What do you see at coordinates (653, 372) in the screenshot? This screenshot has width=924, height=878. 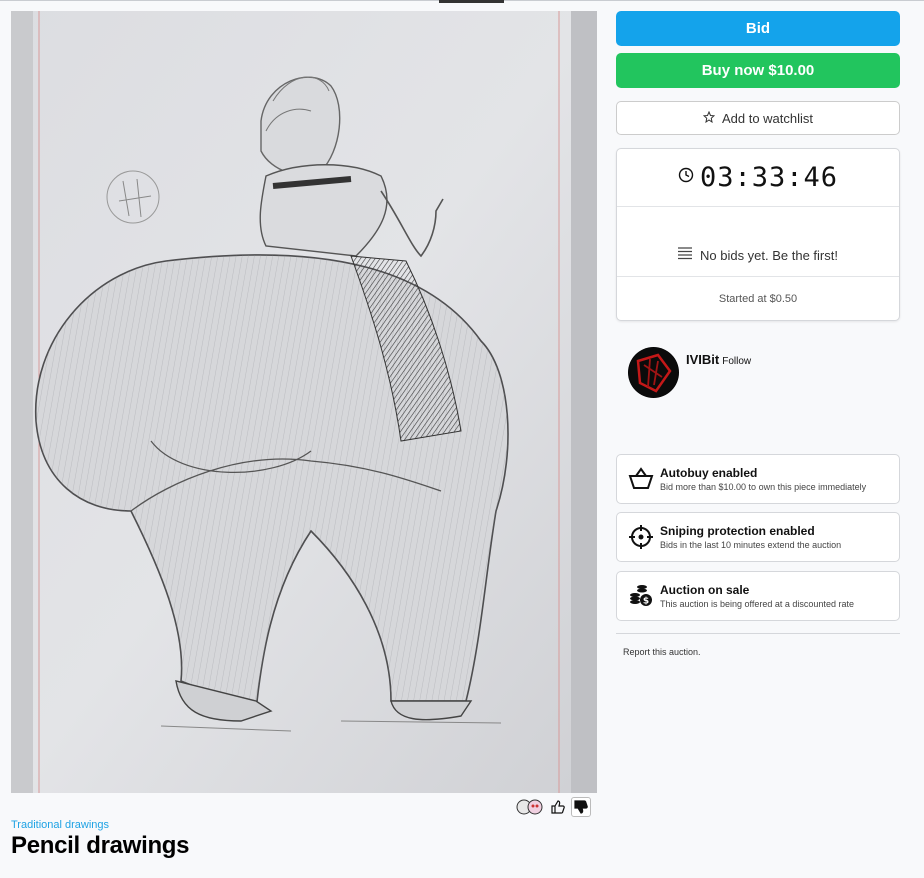 I see `avatar` at bounding box center [653, 372].